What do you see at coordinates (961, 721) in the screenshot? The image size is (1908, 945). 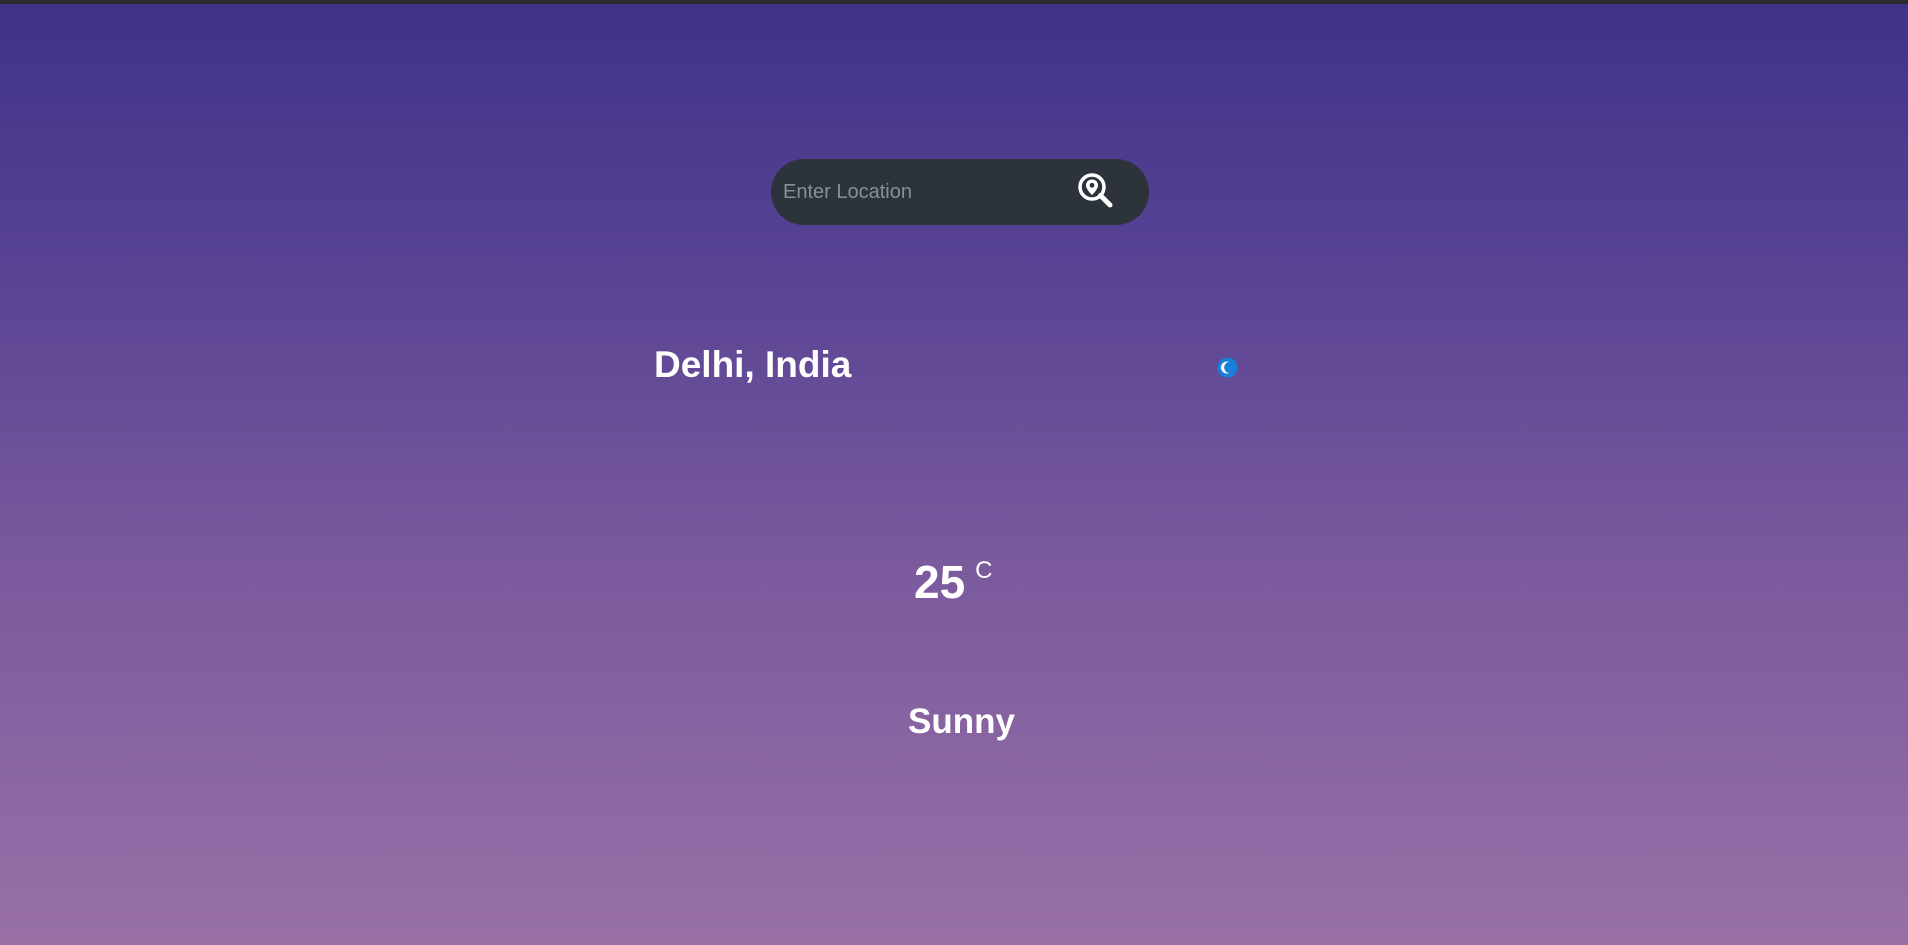 I see `weather-condition: Sunny` at bounding box center [961, 721].